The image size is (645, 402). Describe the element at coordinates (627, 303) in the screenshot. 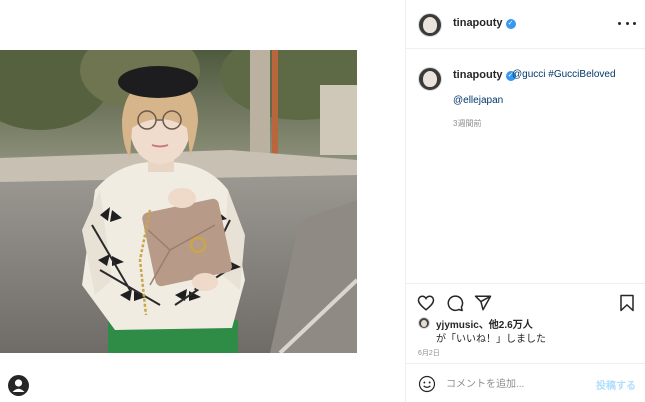

I see `bookmark-icon` at that location.